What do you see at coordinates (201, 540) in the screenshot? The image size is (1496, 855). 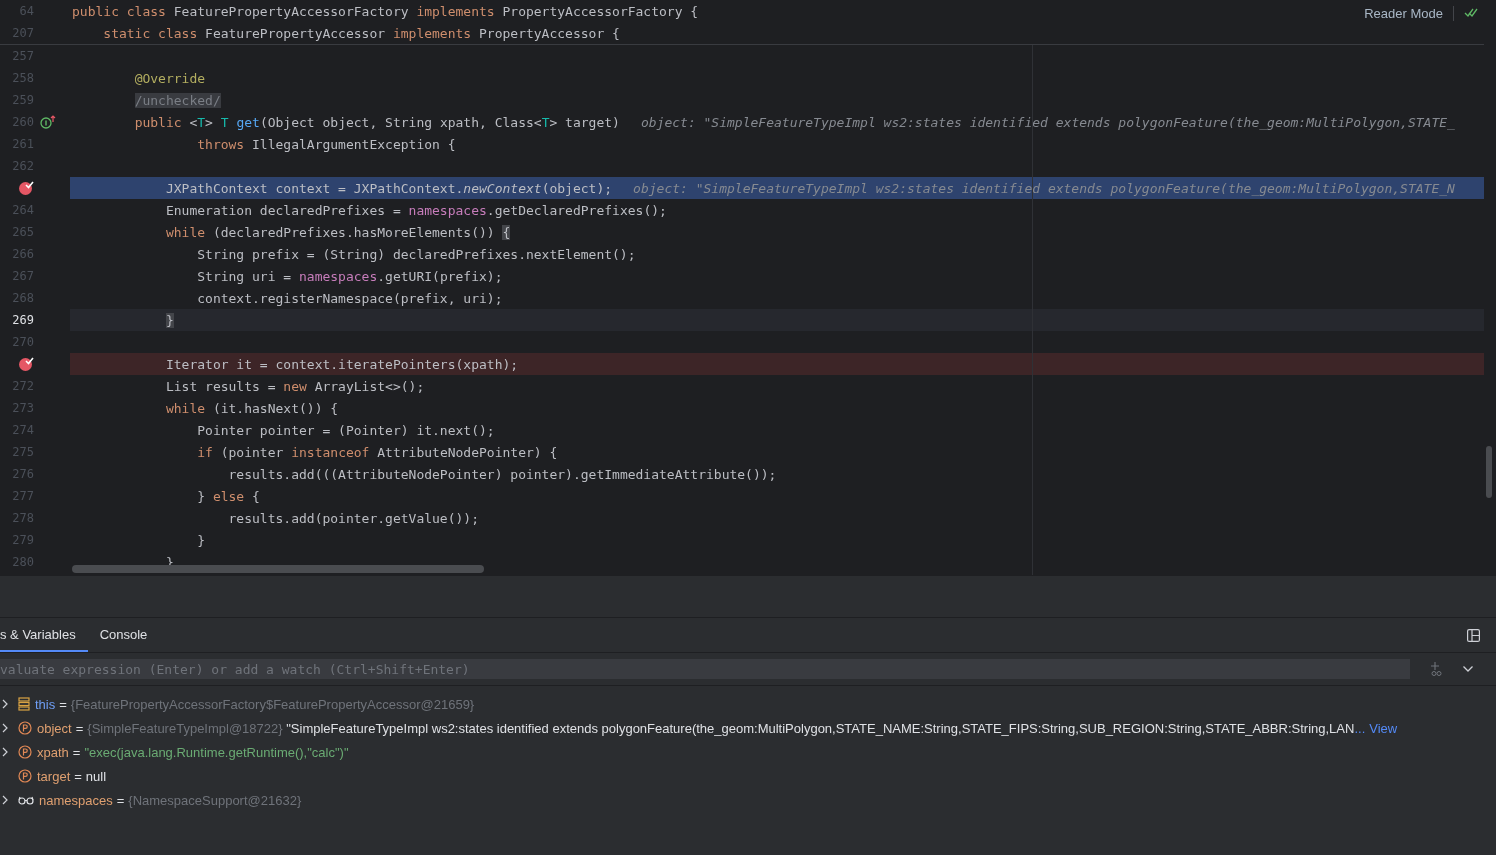 I see `code-line: }` at bounding box center [201, 540].